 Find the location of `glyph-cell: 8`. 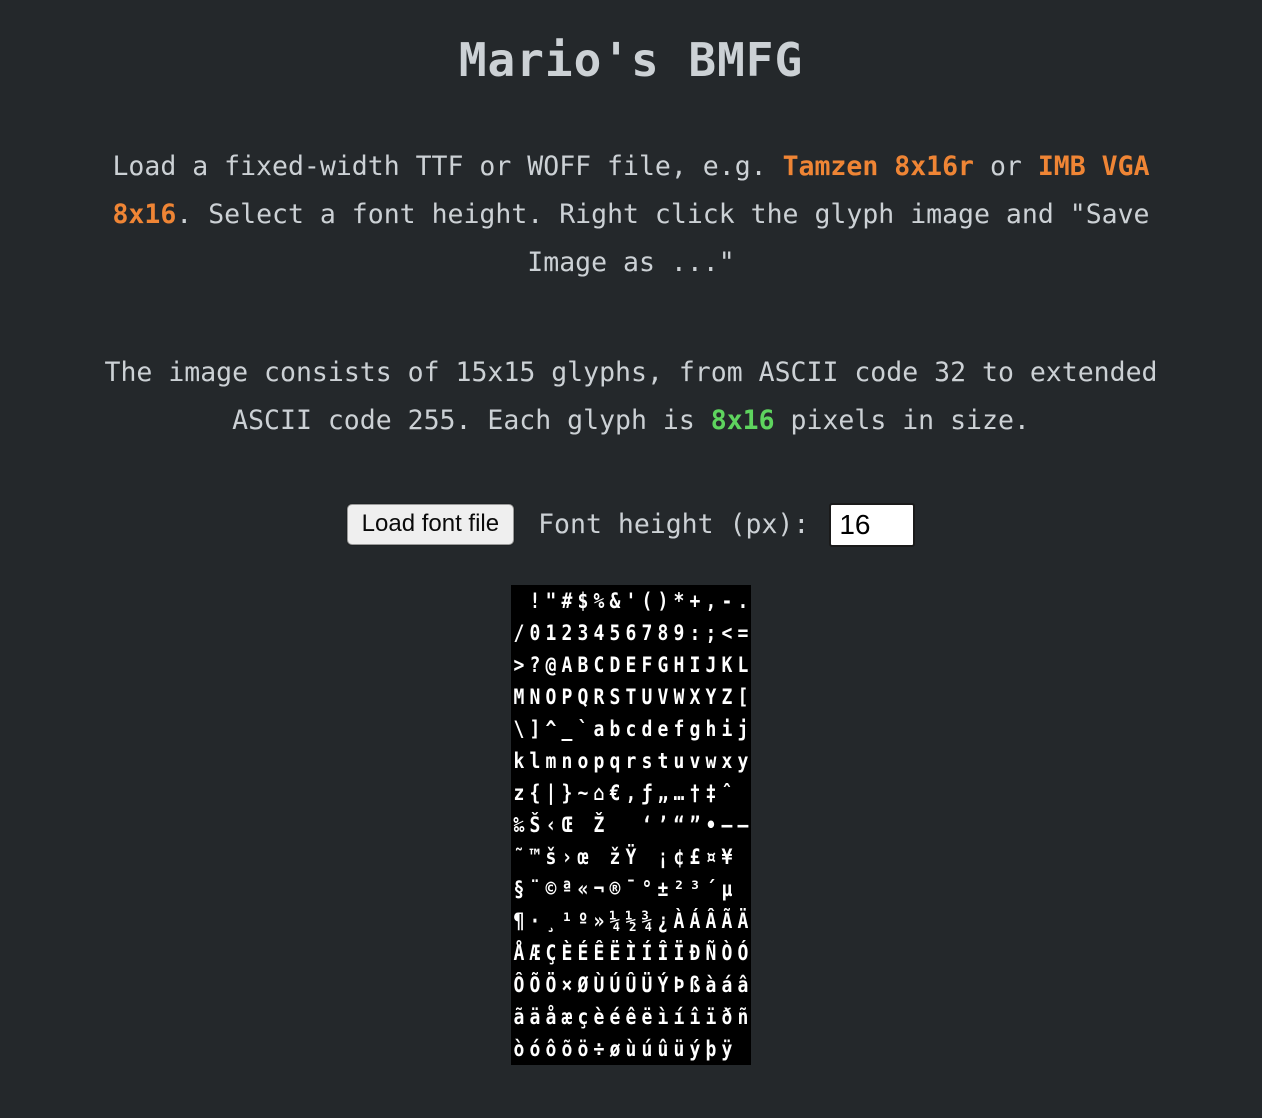

glyph-cell: 8 is located at coordinates (663, 632).